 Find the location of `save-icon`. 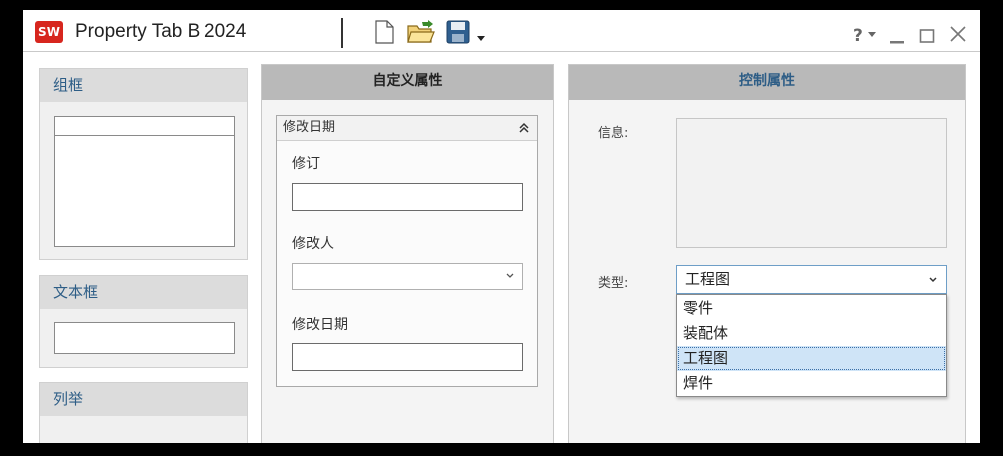

save-icon is located at coordinates (458, 32).